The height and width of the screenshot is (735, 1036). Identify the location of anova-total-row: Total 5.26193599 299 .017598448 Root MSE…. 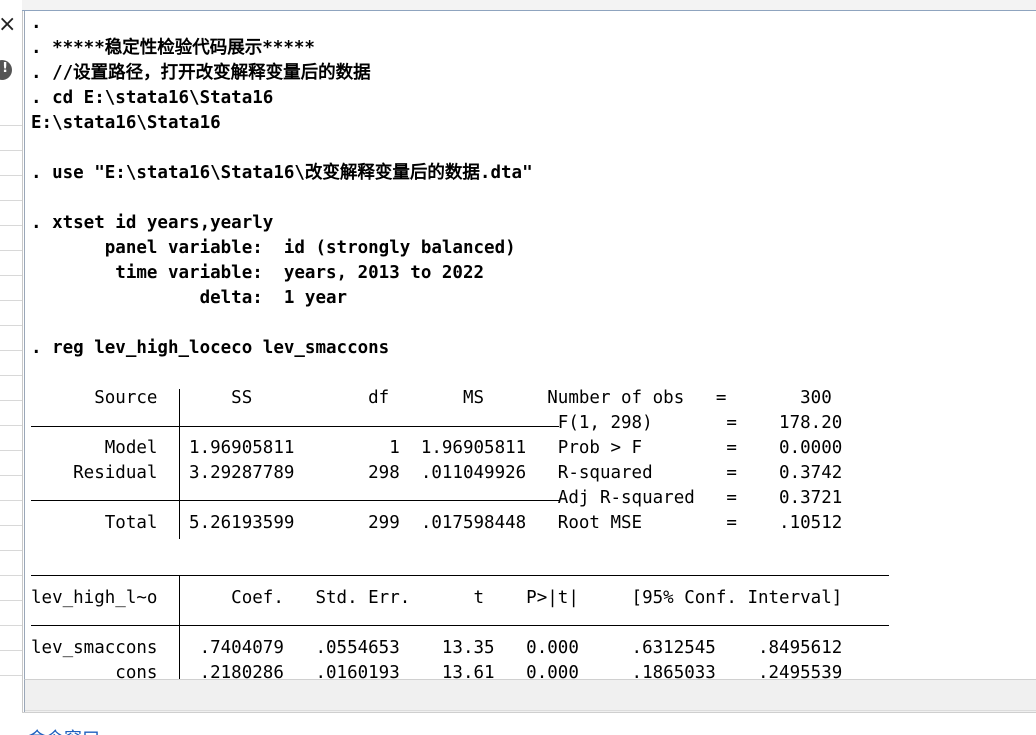
(437, 523).